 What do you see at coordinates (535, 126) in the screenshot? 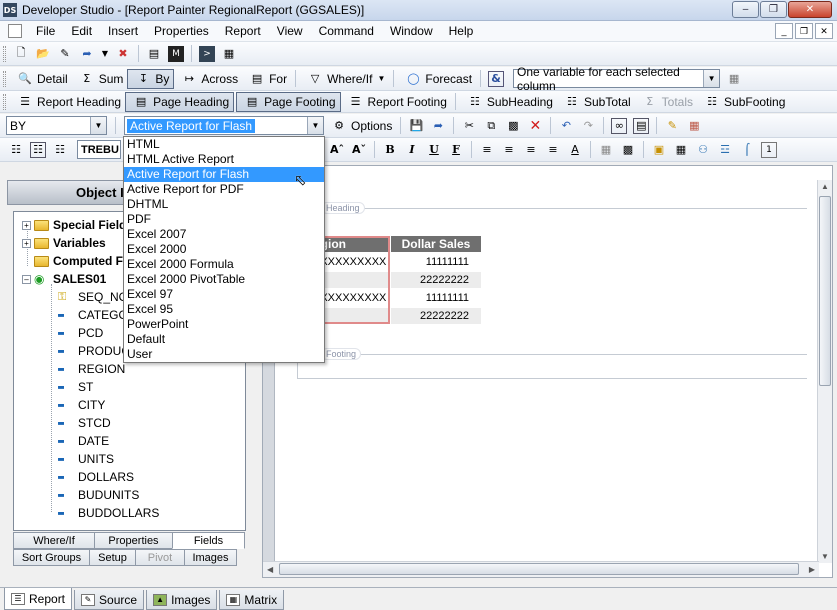
I see `delete-icon: ✕` at bounding box center [535, 126].